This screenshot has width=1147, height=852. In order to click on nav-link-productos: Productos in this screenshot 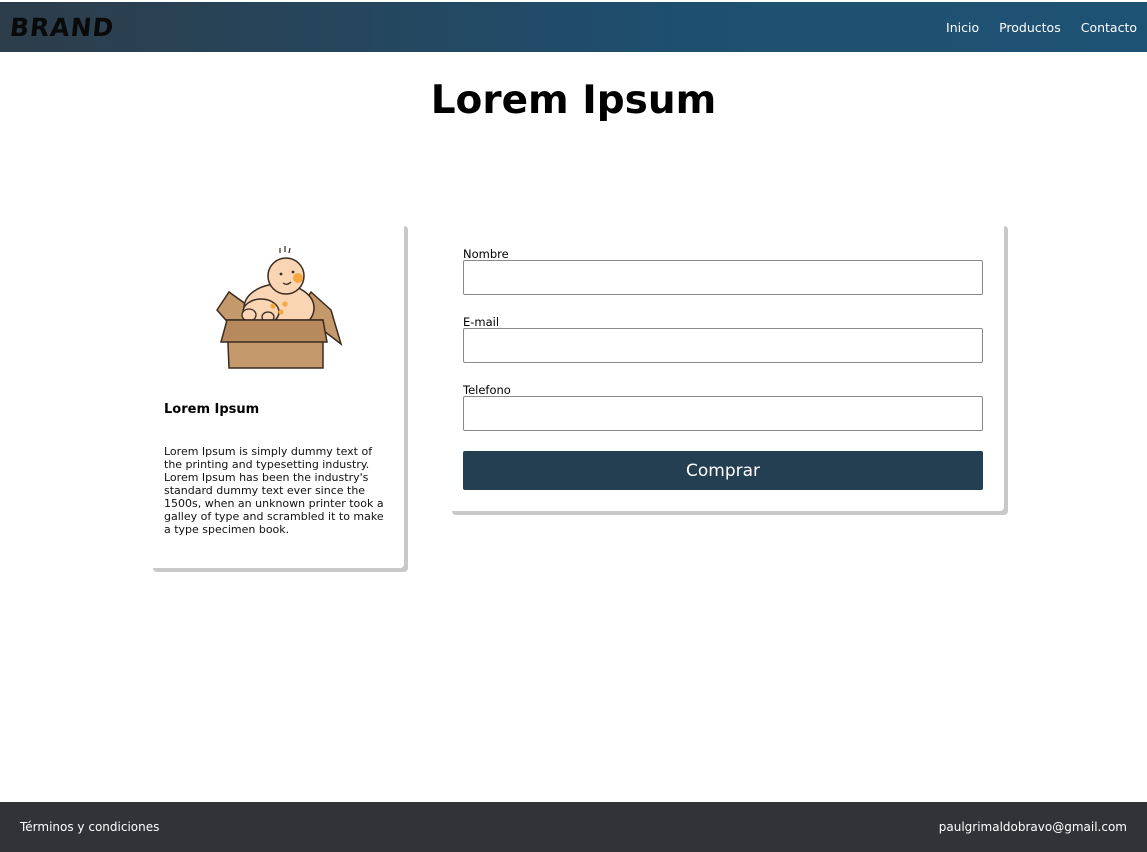, I will do `click(1030, 27)`.